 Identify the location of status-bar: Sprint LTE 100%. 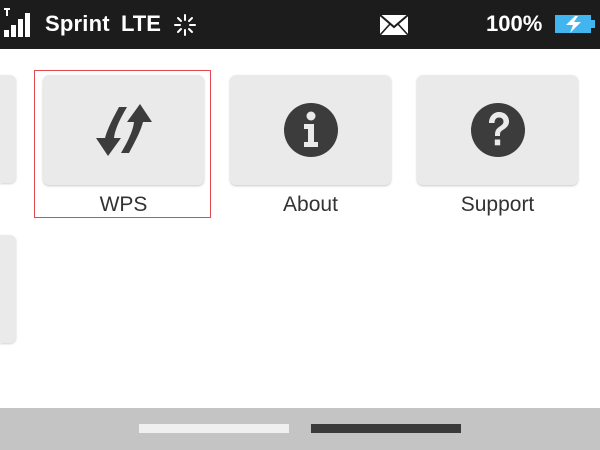
(300, 24).